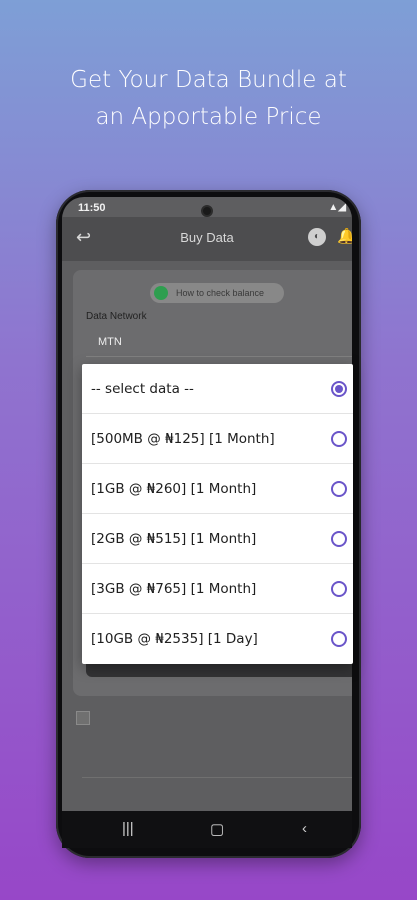 This screenshot has width=417, height=900. Describe the element at coordinates (142, 389) in the screenshot. I see `data-option-label: -- select data --` at that location.